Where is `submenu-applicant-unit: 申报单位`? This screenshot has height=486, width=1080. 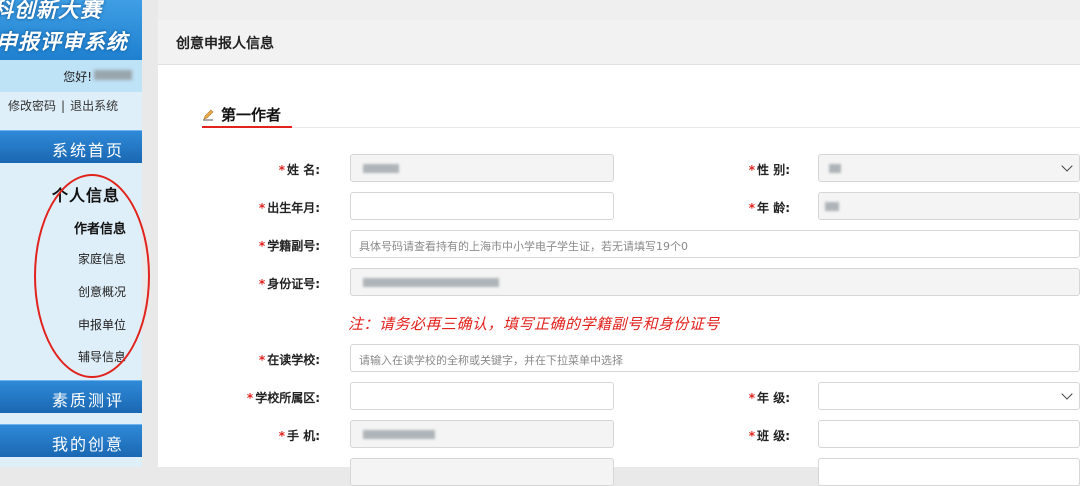
submenu-applicant-unit: 申报单位 is located at coordinates (102, 324).